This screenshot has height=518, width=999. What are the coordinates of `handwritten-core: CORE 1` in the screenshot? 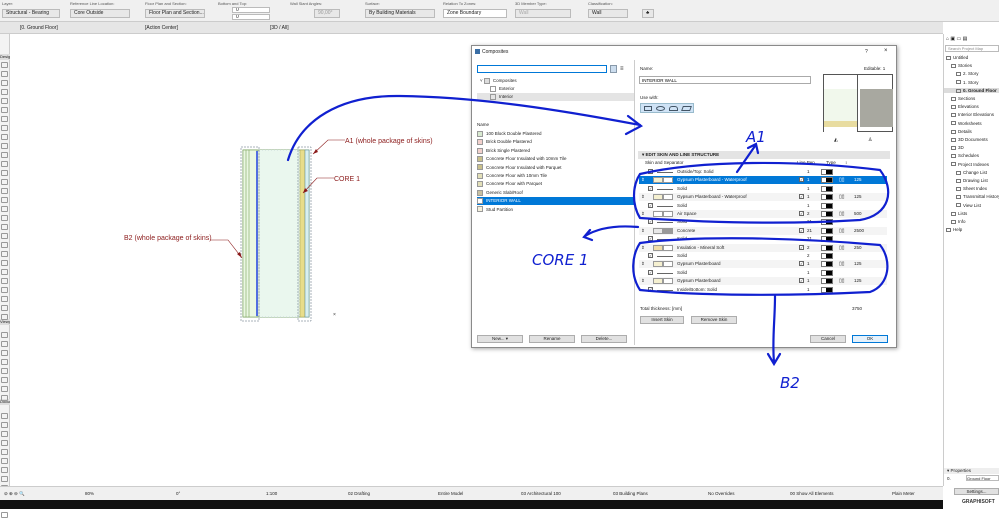 It's located at (560, 260).